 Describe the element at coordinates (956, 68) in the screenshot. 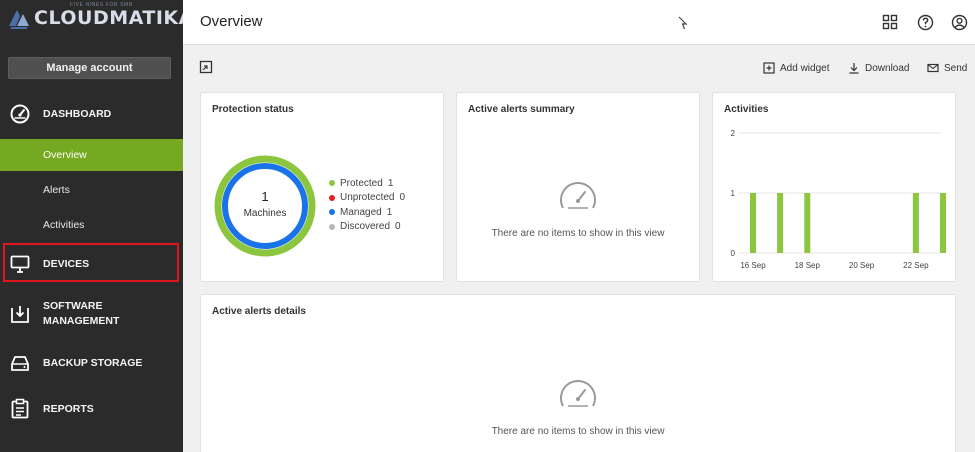

I see `send-label: Send` at that location.